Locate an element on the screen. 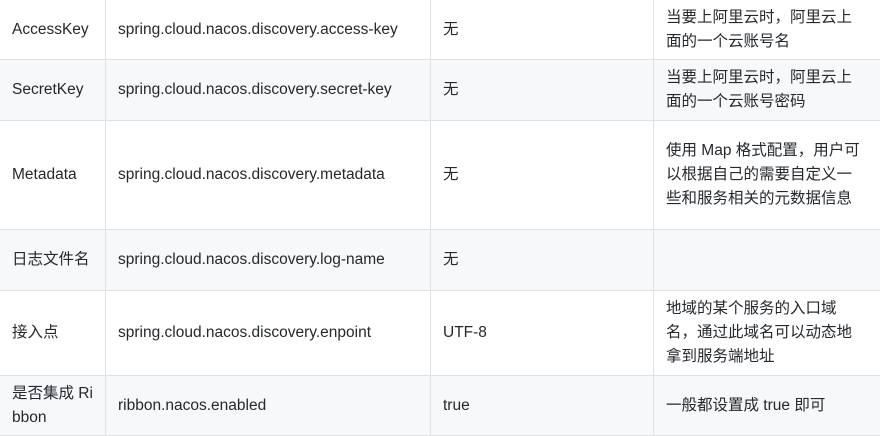 This screenshot has width=880, height=436. default-value-cell: UTF-8 is located at coordinates (542, 333).